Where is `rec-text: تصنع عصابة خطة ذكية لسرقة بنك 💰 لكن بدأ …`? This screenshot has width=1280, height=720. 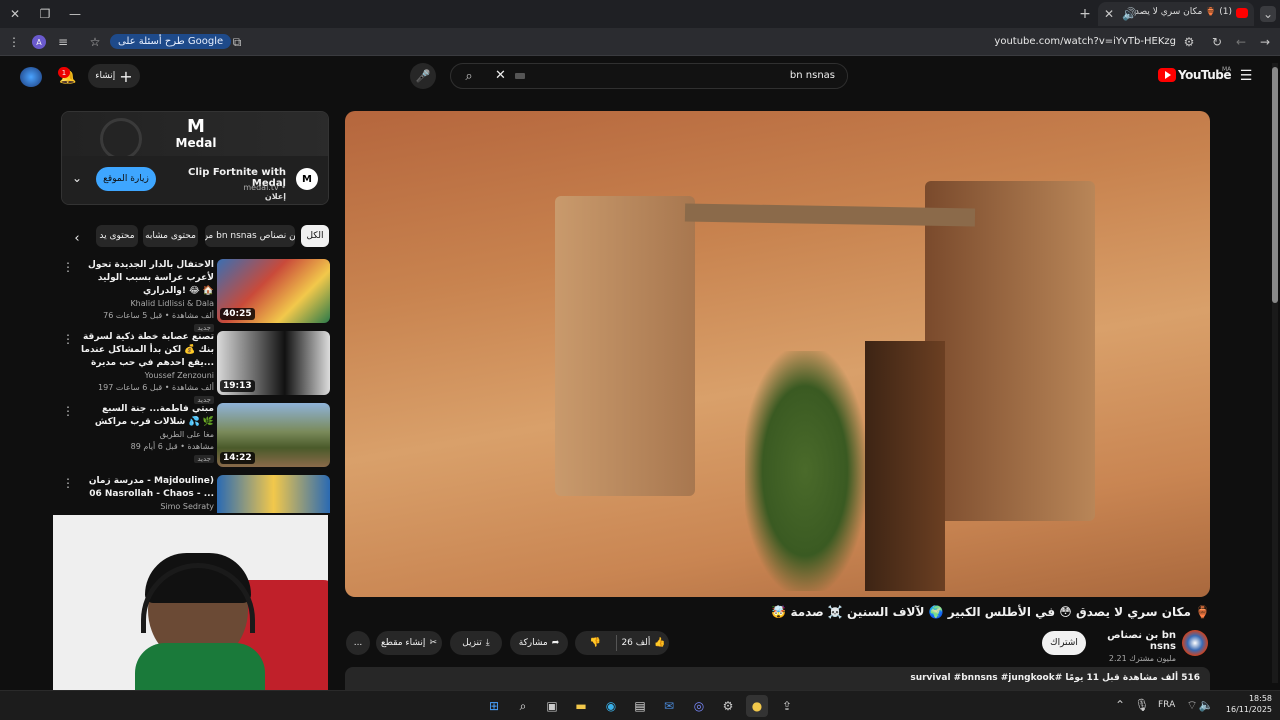
rec-text: تصنع عصابة خطة ذكية لسرقة بنك 💰 لكن بدأ … is located at coordinates (144, 368).